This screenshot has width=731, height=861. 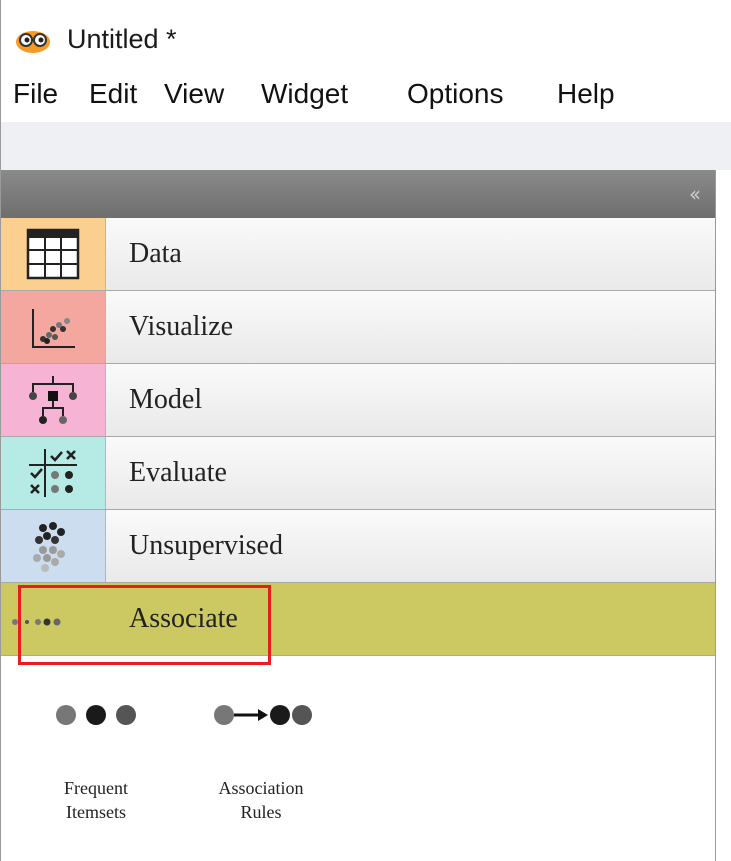 What do you see at coordinates (96, 715) in the screenshot?
I see `three-dots-icon` at bounding box center [96, 715].